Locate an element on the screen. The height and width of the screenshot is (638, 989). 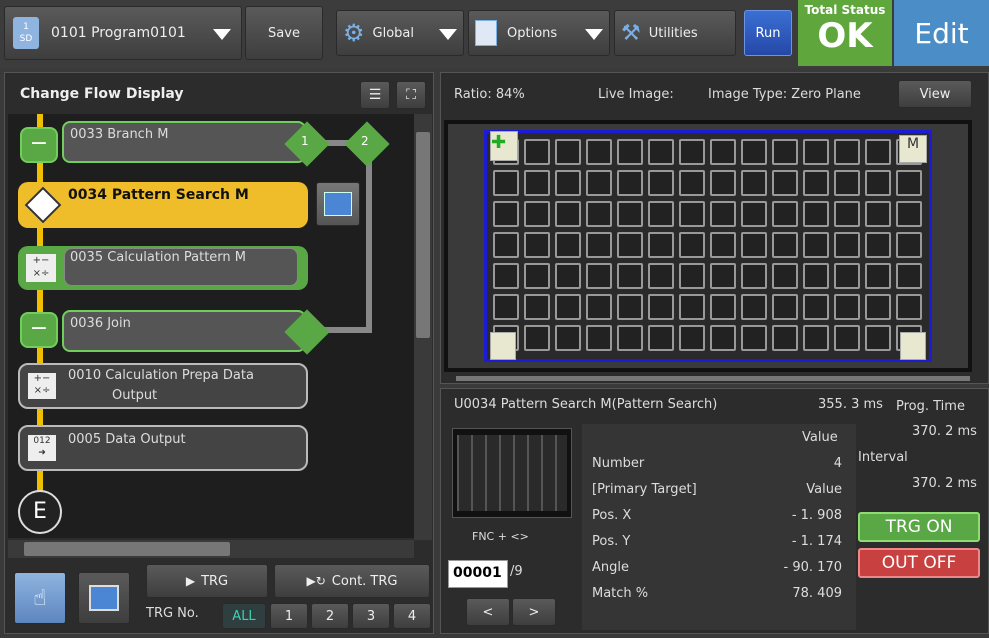
program-selector: 1 SD 0101 Program0101 is located at coordinates (123, 33).